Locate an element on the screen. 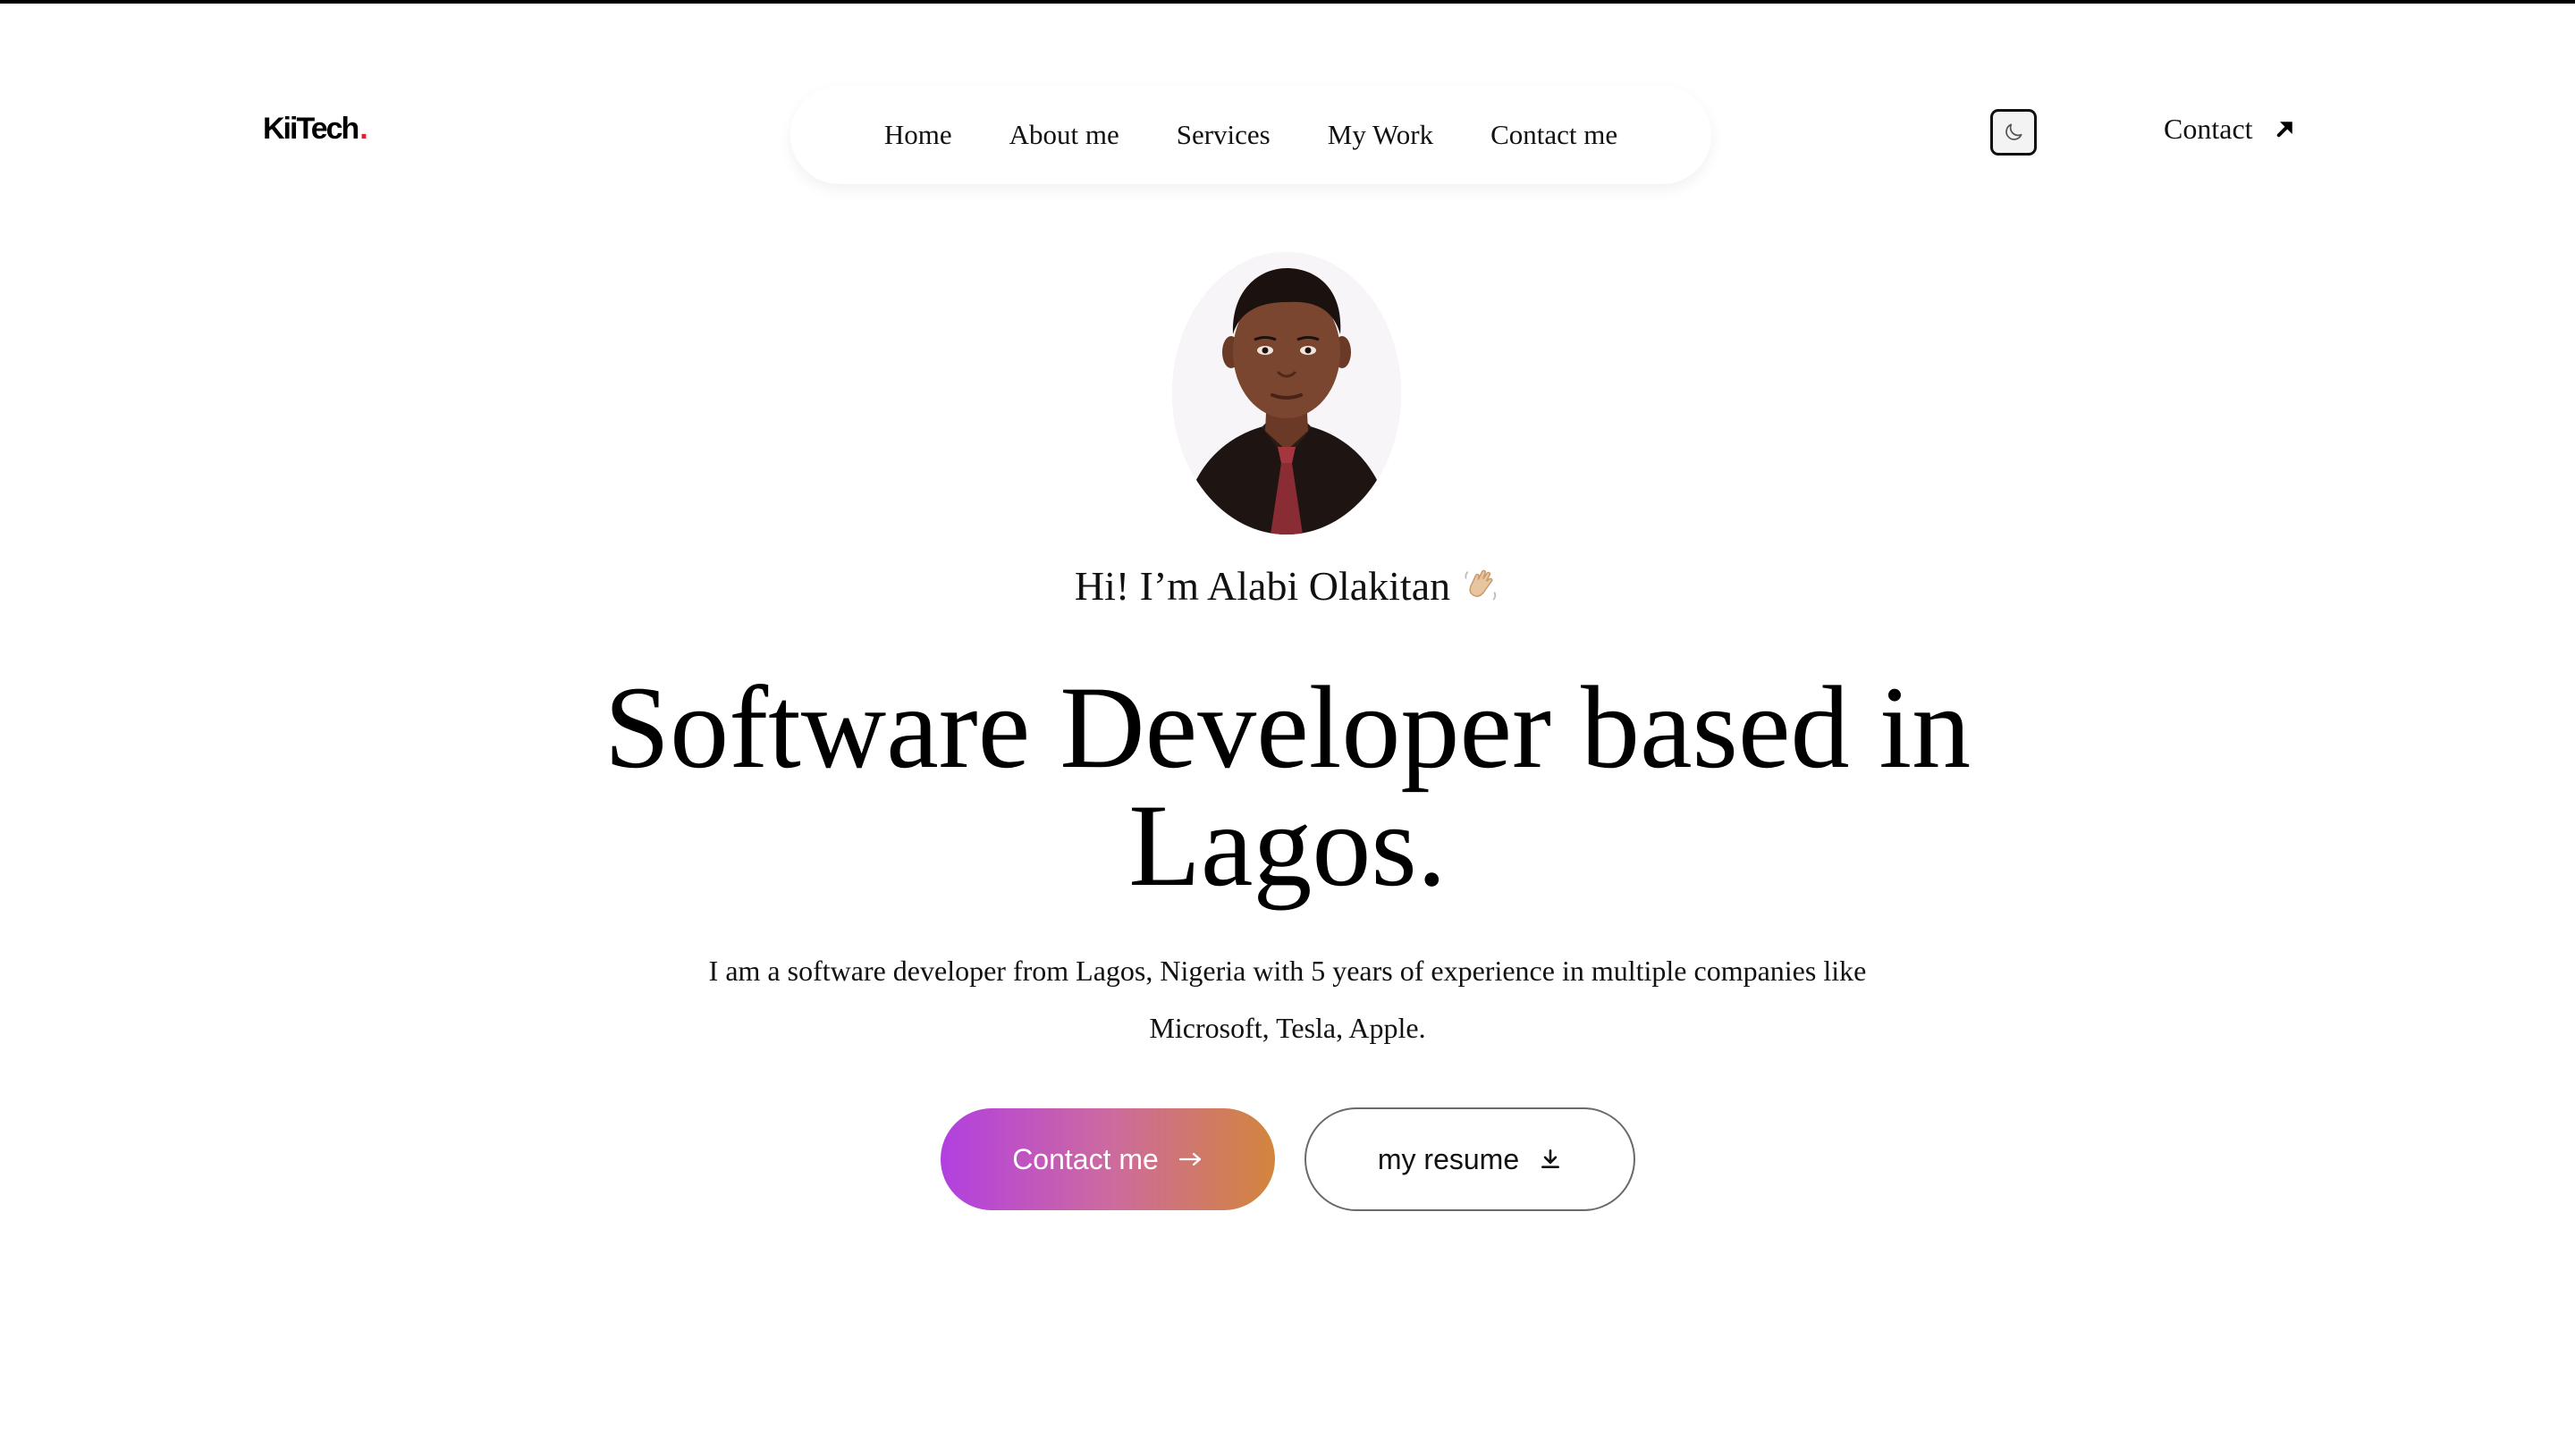 This screenshot has width=2575, height=1456. arrow-right-icon is located at coordinates (1190, 1159).